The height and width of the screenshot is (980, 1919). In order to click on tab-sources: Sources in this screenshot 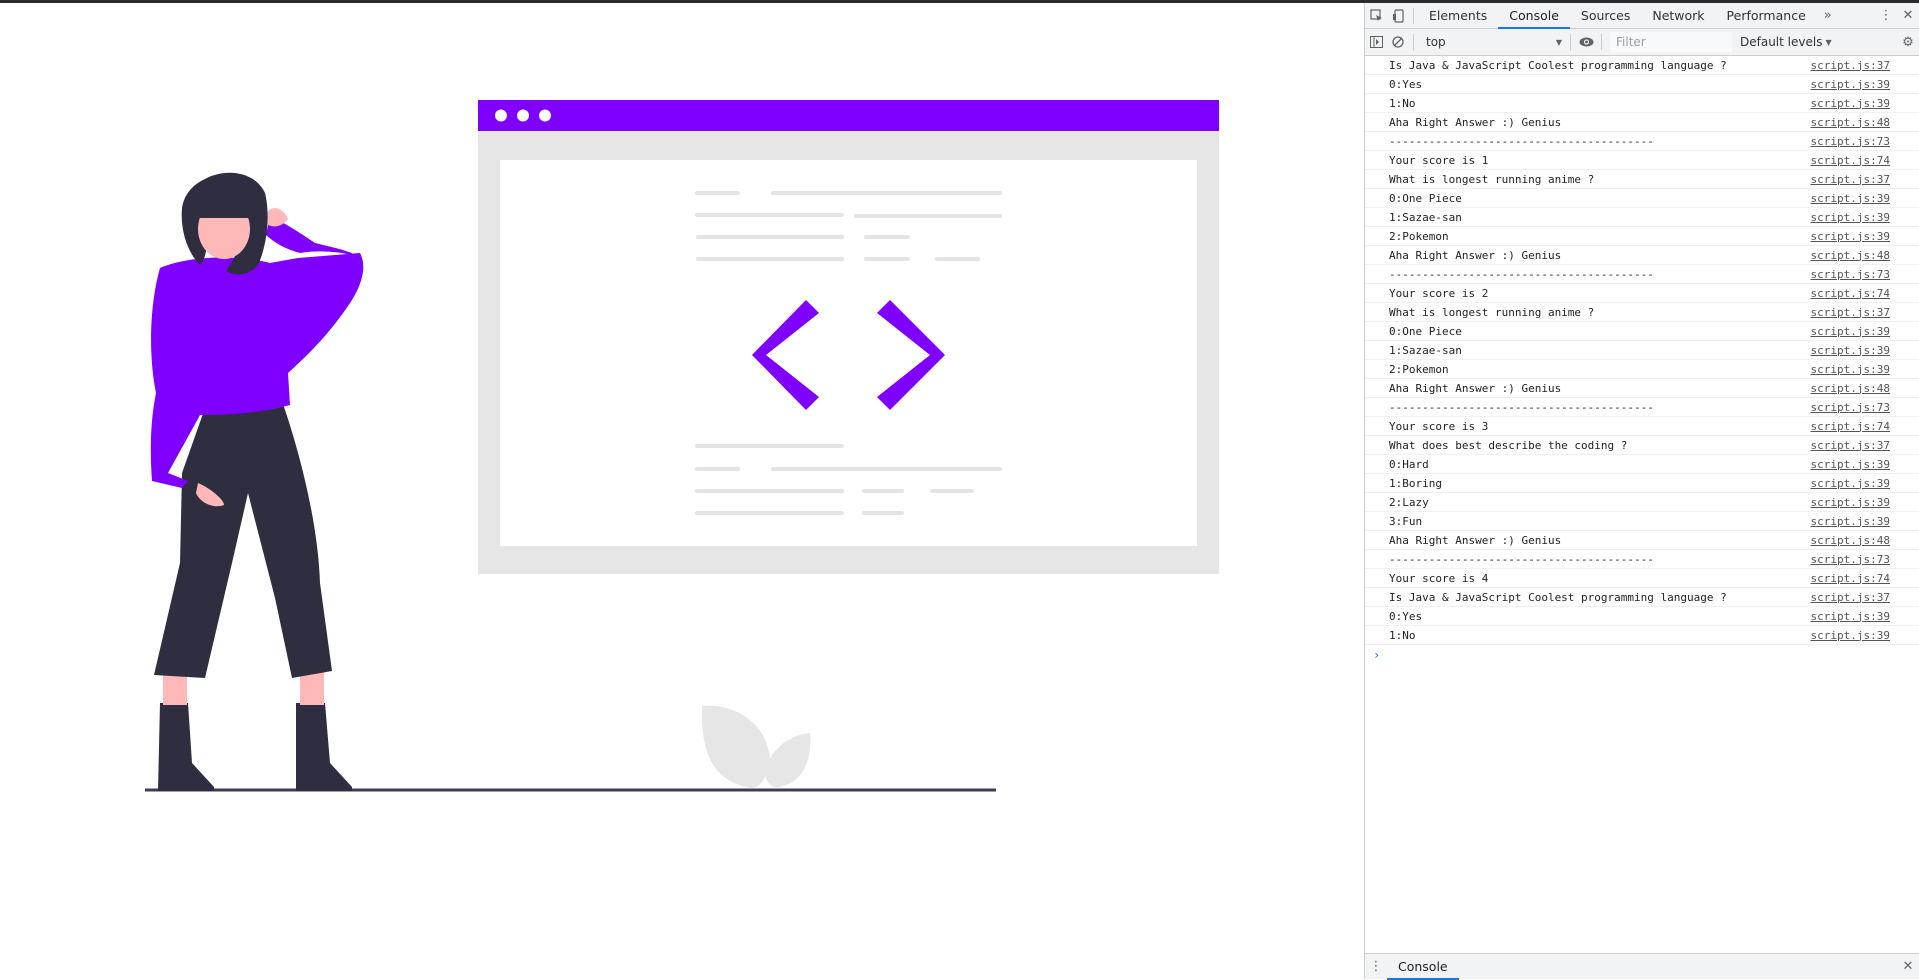, I will do `click(1605, 16)`.